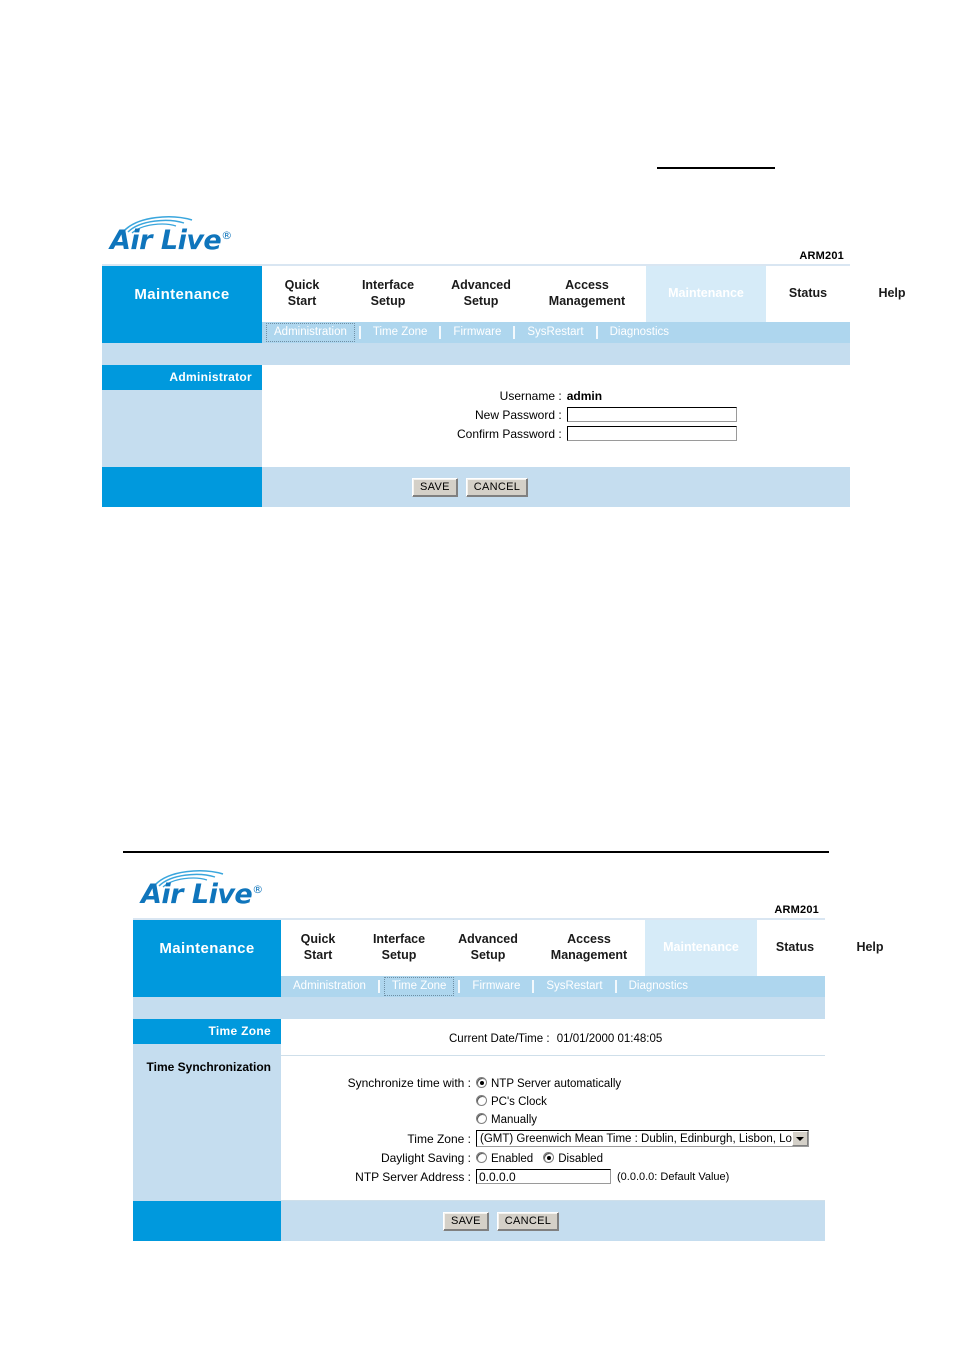 The width and height of the screenshot is (954, 1350). Describe the element at coordinates (642, 1101) in the screenshot. I see `sync-option-pc-clock: PC's Clock` at that location.